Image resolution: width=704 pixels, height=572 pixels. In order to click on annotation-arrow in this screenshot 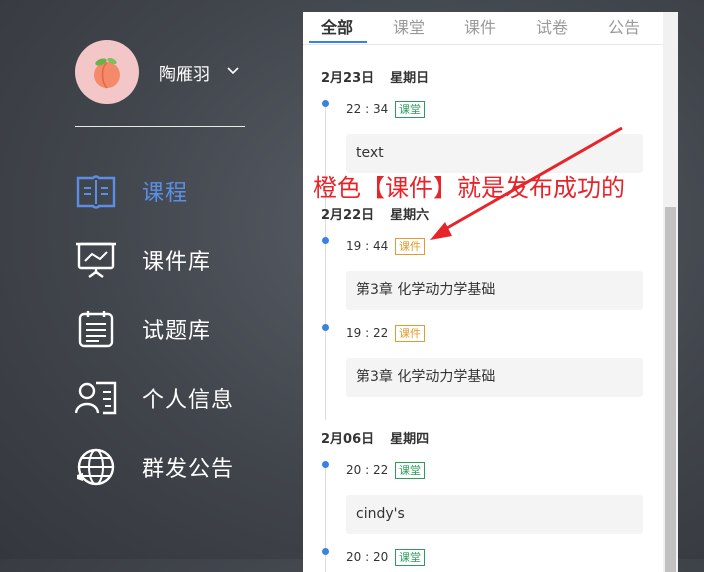, I will do `click(526, 183)`.